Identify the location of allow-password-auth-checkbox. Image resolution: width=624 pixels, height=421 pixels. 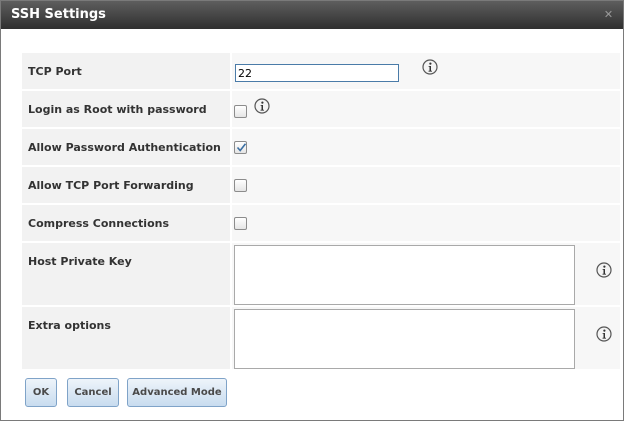
(240, 147).